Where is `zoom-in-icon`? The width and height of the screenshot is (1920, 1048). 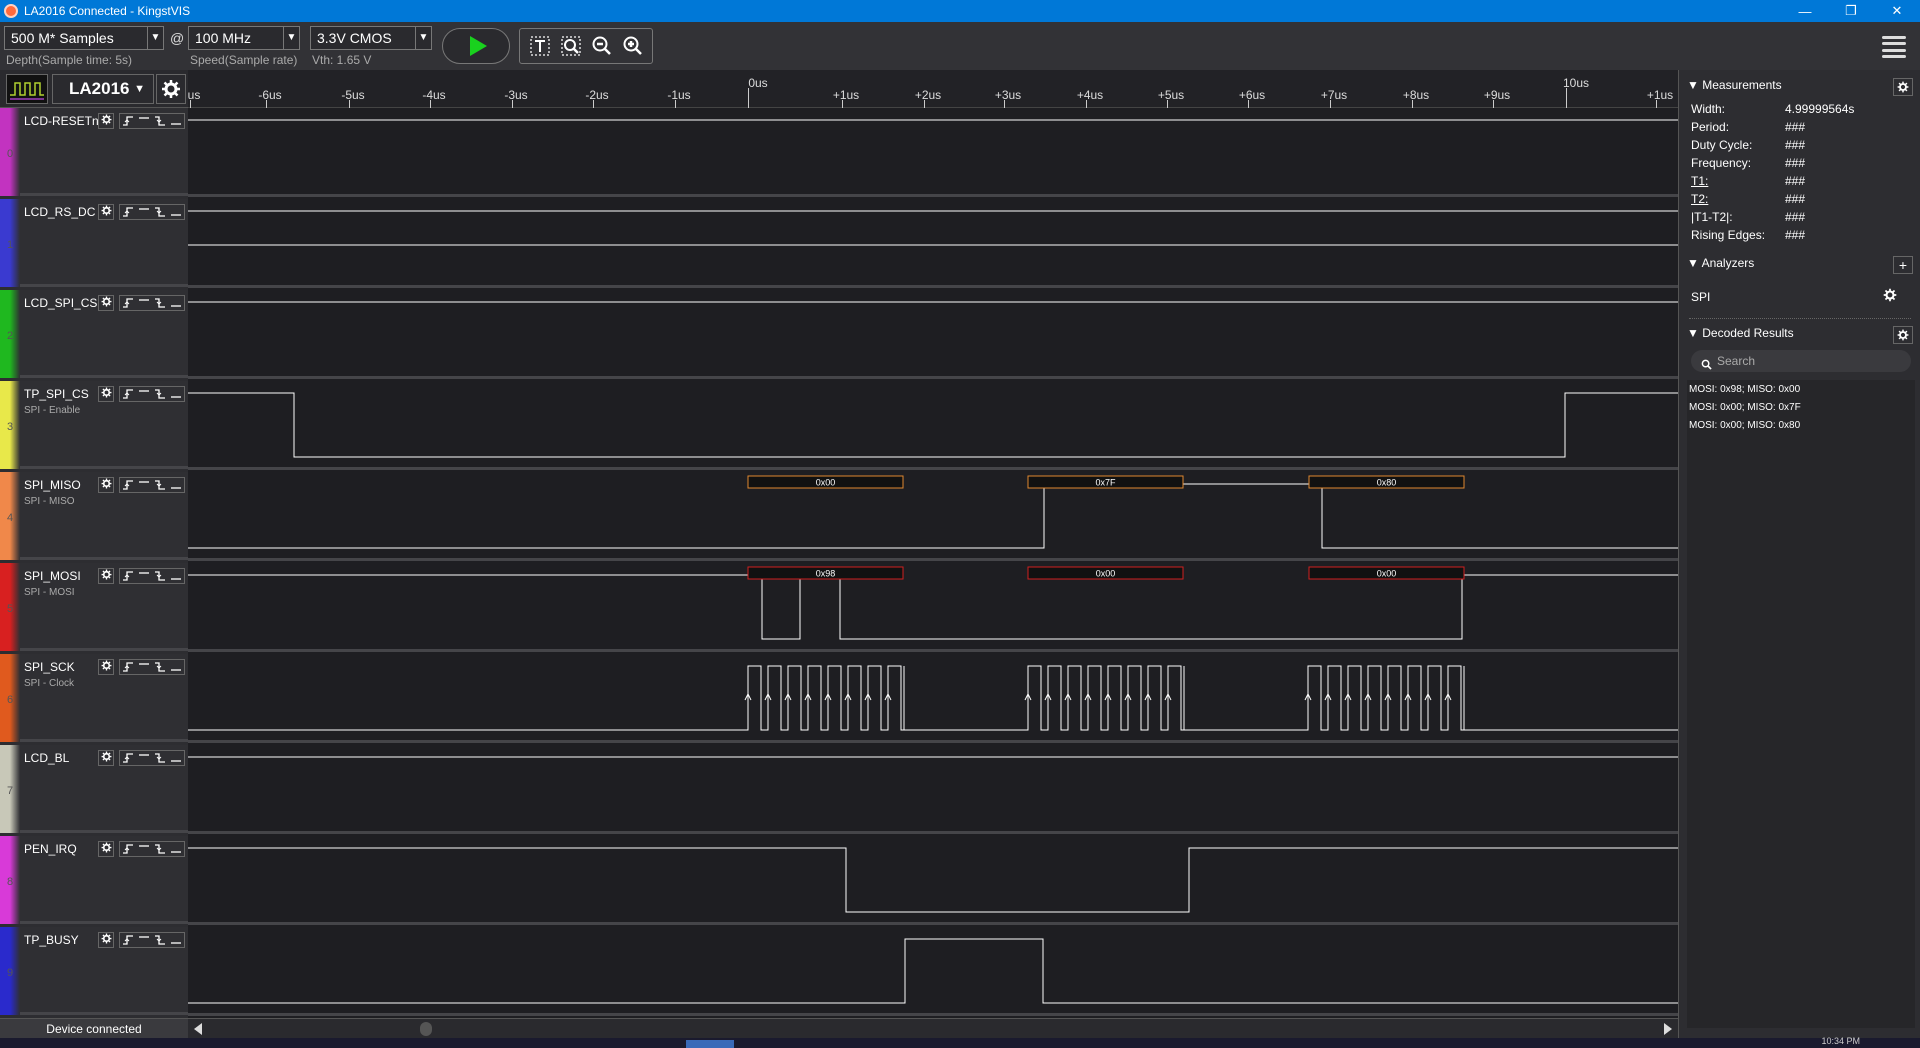
zoom-in-icon is located at coordinates (633, 46).